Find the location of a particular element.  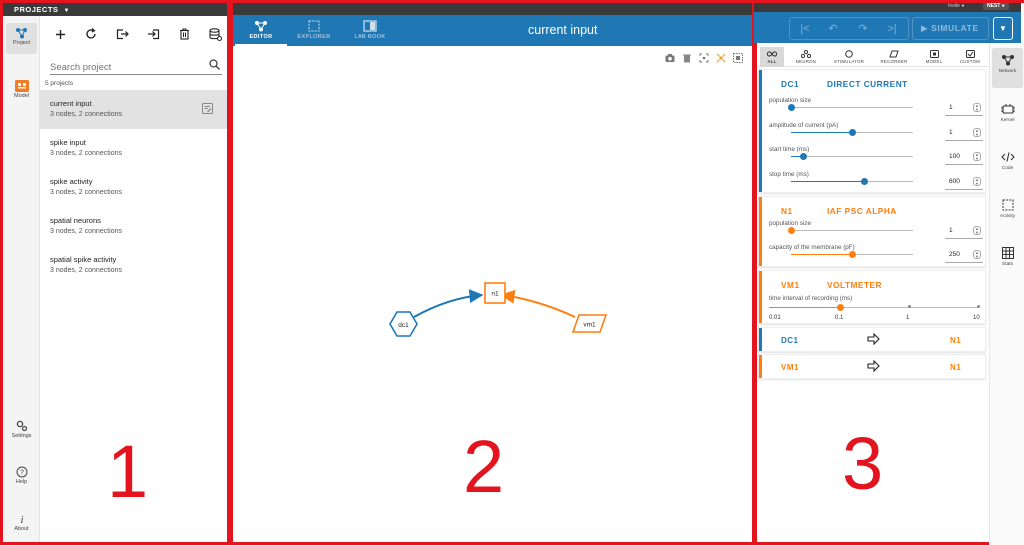

connection-source: DC1 is located at coordinates (790, 340).